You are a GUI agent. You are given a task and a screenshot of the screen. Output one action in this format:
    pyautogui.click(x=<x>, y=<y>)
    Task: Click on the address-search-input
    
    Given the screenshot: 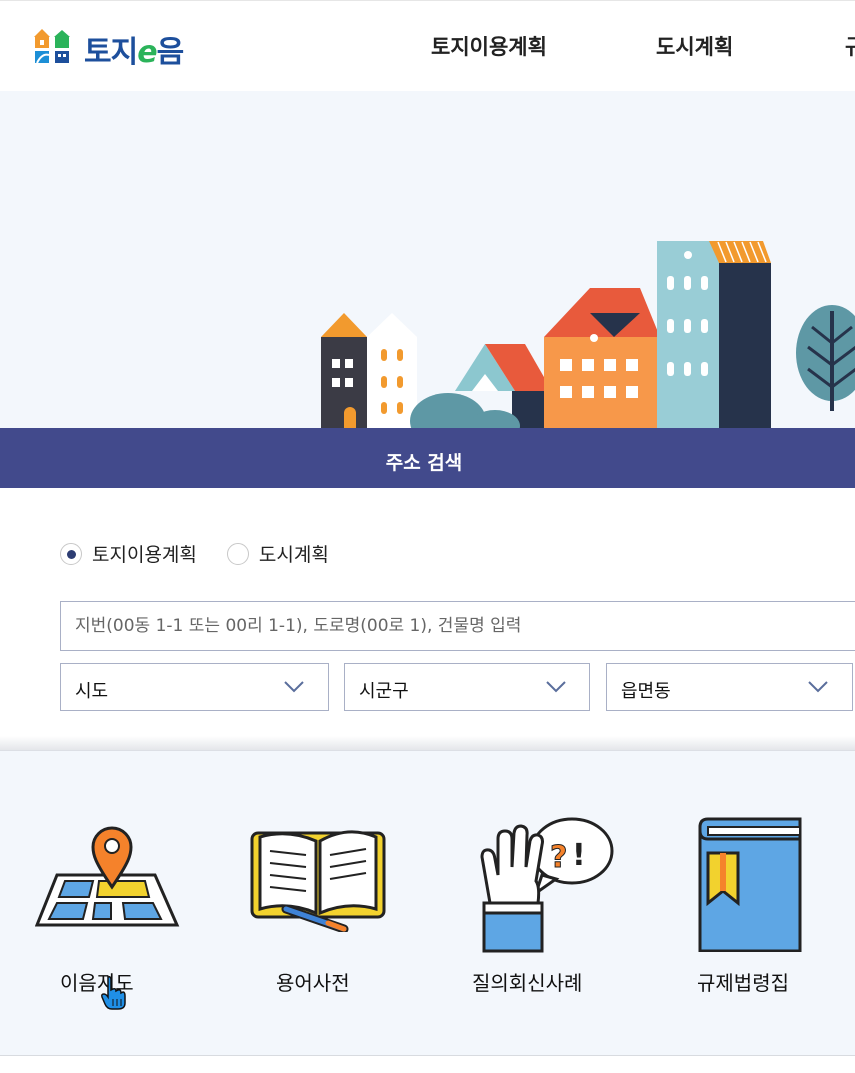 What is the action you would take?
    pyautogui.click(x=457, y=626)
    